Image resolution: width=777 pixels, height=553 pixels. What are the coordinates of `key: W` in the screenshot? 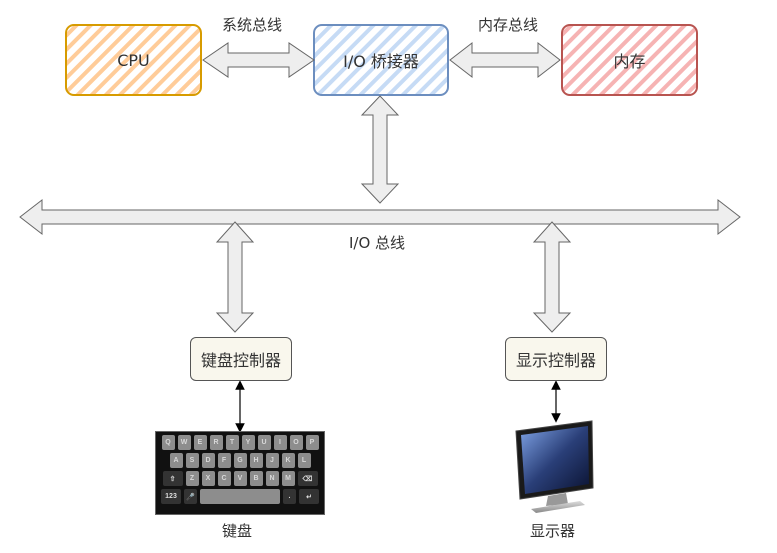 It's located at (184, 442).